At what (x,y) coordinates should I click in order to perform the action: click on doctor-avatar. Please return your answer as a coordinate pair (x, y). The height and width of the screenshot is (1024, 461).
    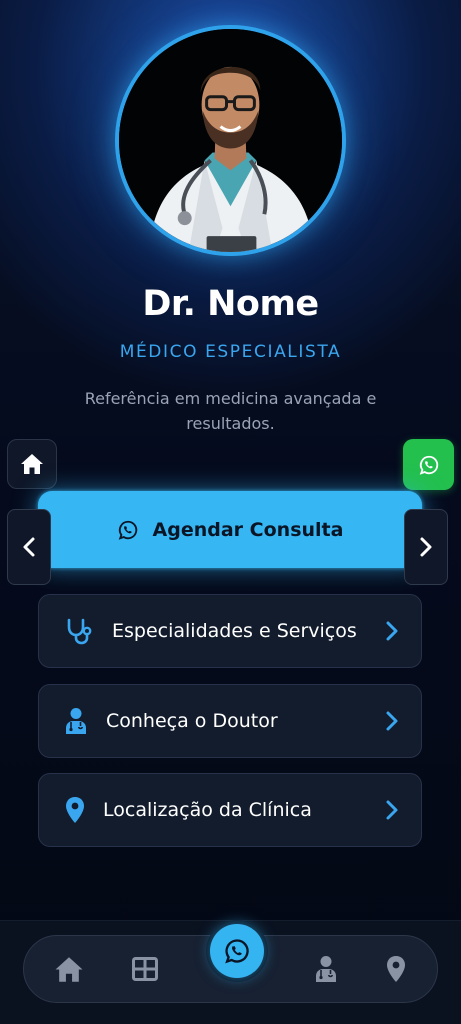
    Looking at the image, I should click on (230, 140).